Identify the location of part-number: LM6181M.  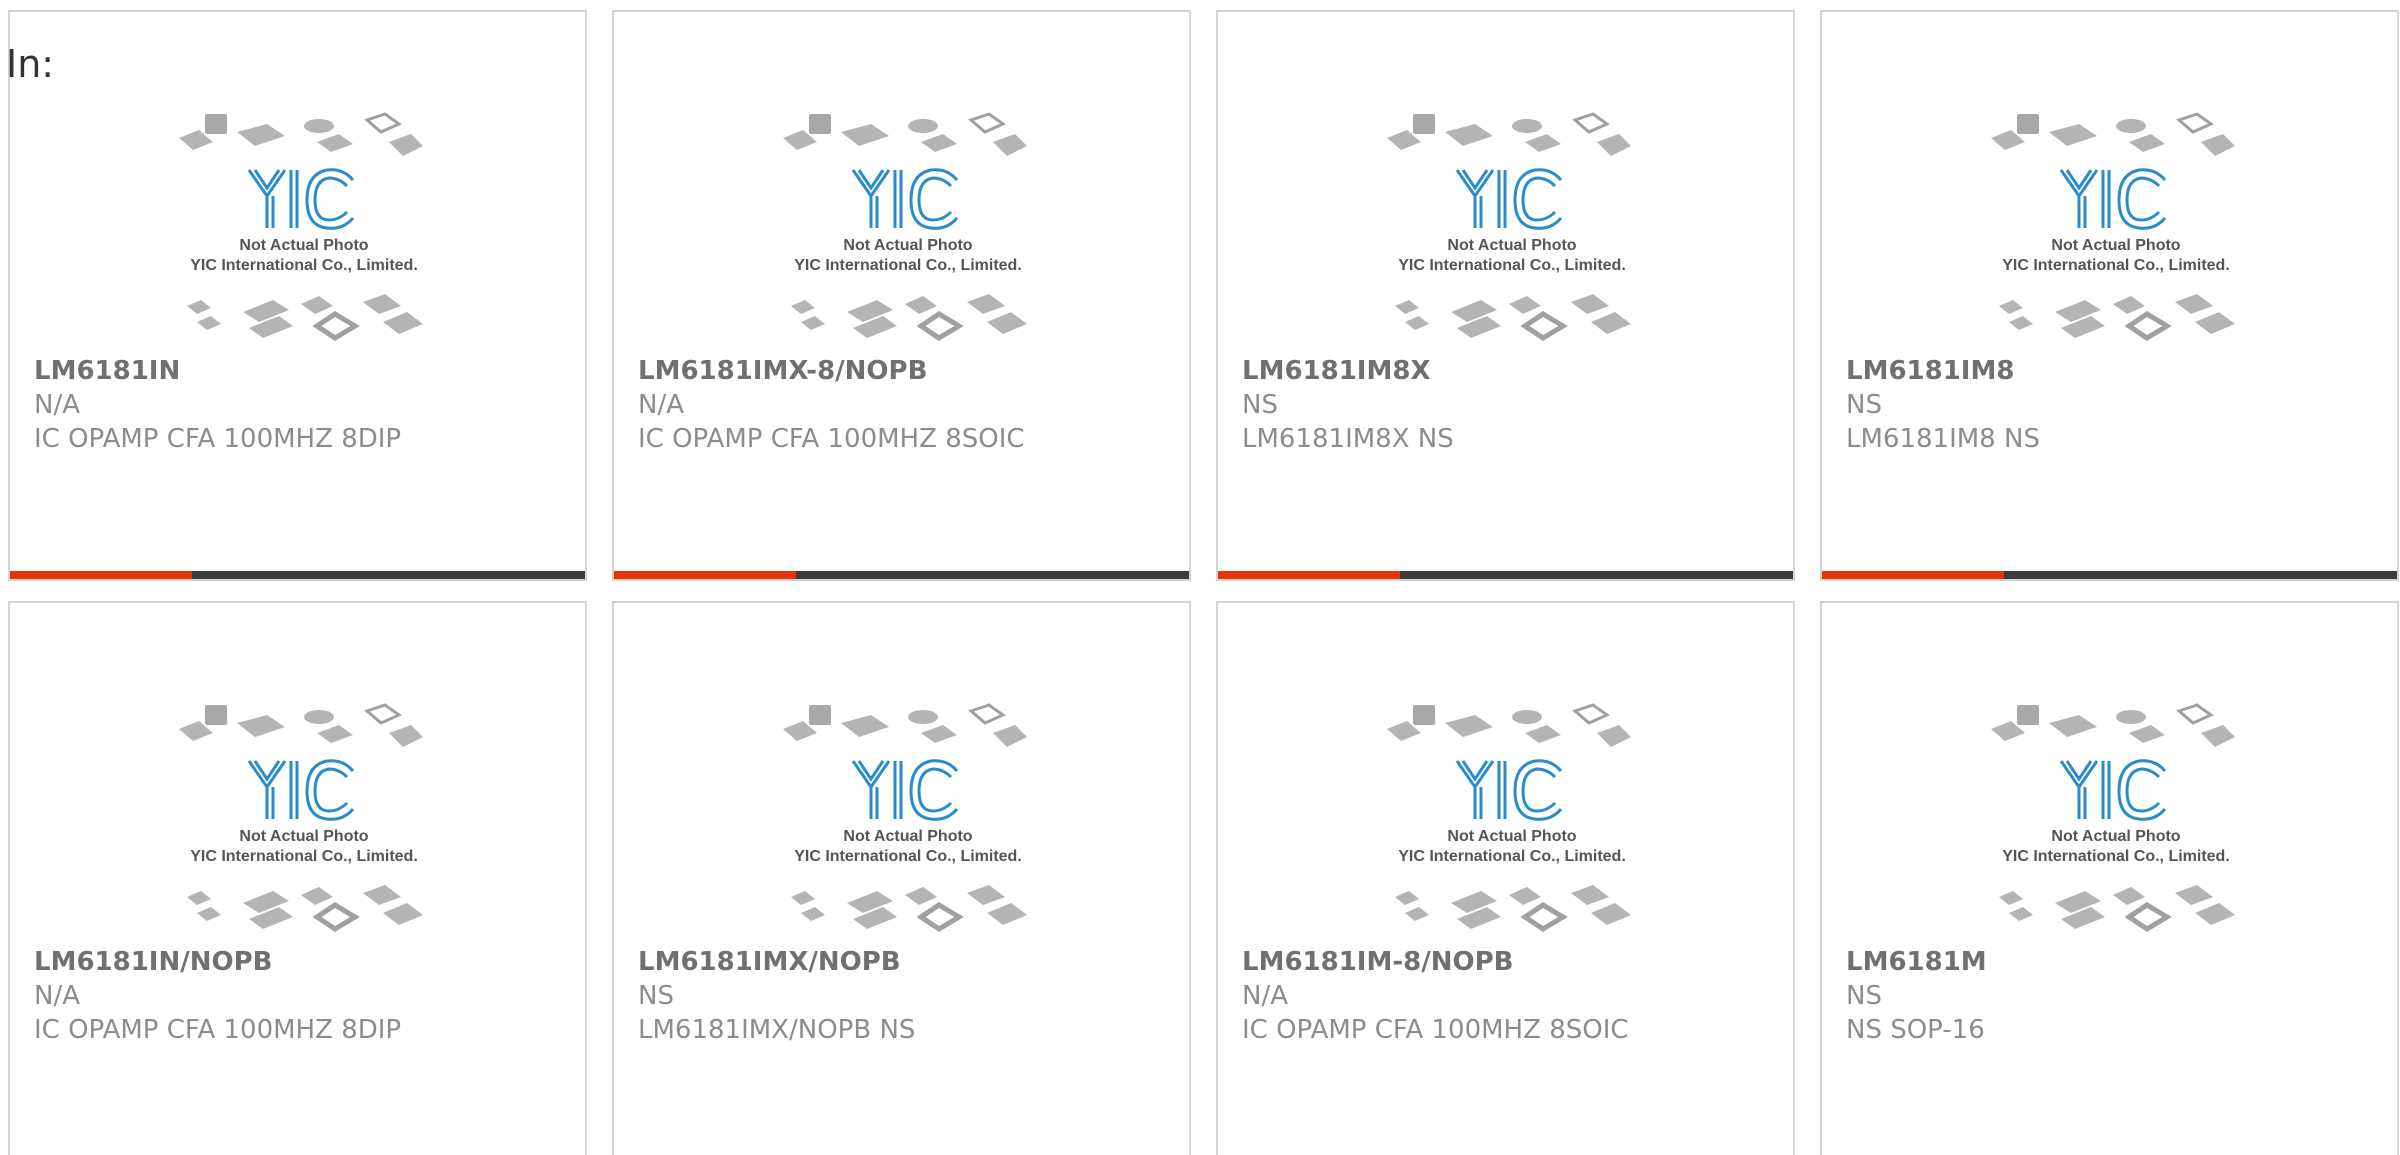
(2115, 962).